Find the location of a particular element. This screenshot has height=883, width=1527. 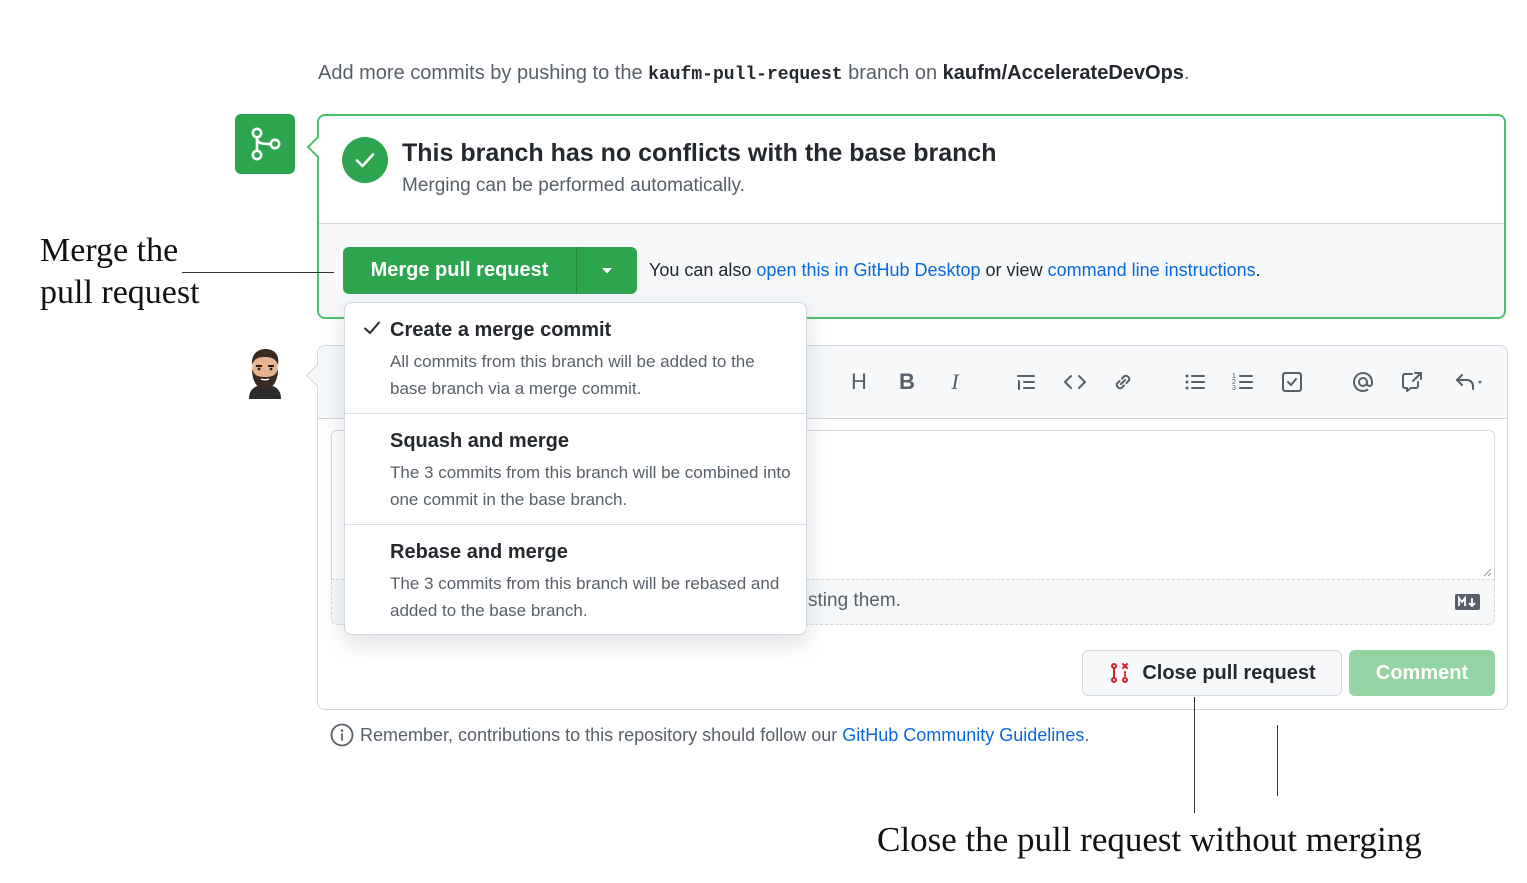

markdown-icon is located at coordinates (1467, 602).